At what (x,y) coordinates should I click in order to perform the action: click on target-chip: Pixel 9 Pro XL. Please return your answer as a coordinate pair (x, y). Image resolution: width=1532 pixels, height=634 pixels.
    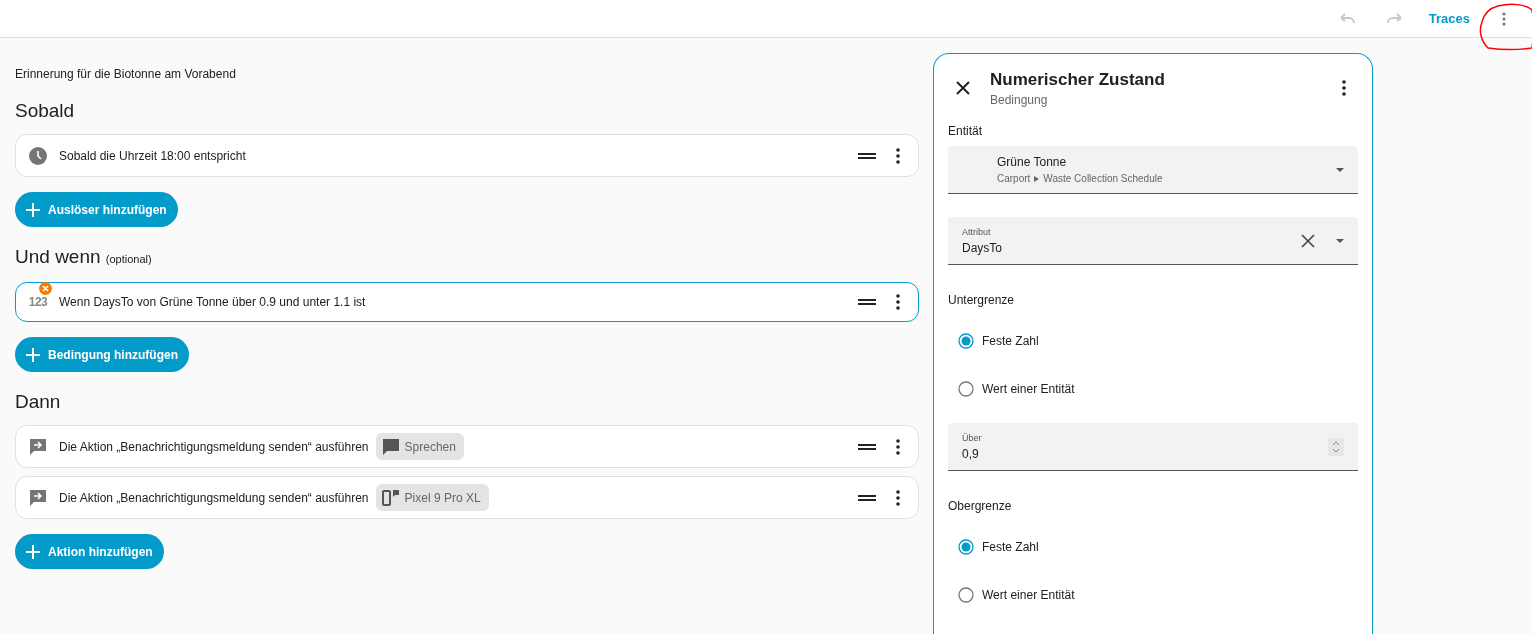
    Looking at the image, I should click on (432, 497).